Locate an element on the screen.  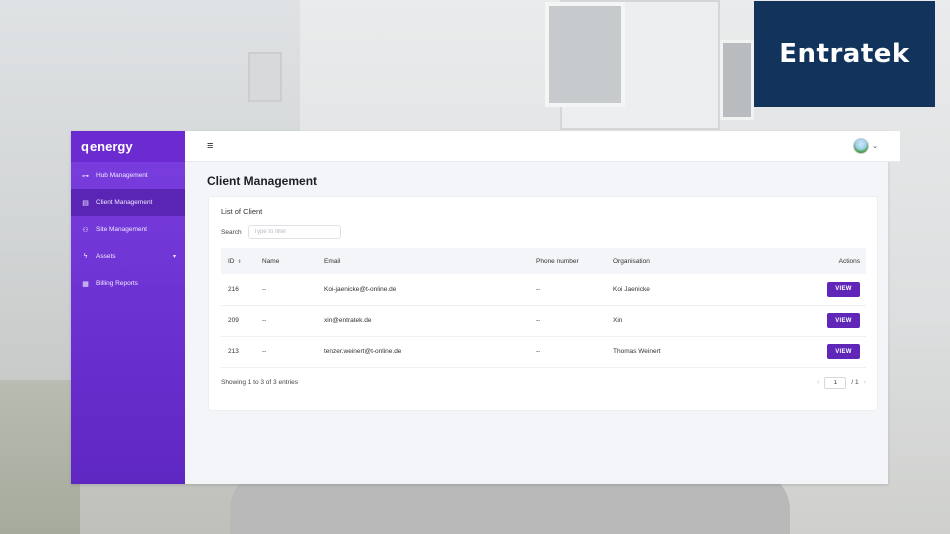
chevron-left-icon: ‹ is located at coordinates (818, 382).